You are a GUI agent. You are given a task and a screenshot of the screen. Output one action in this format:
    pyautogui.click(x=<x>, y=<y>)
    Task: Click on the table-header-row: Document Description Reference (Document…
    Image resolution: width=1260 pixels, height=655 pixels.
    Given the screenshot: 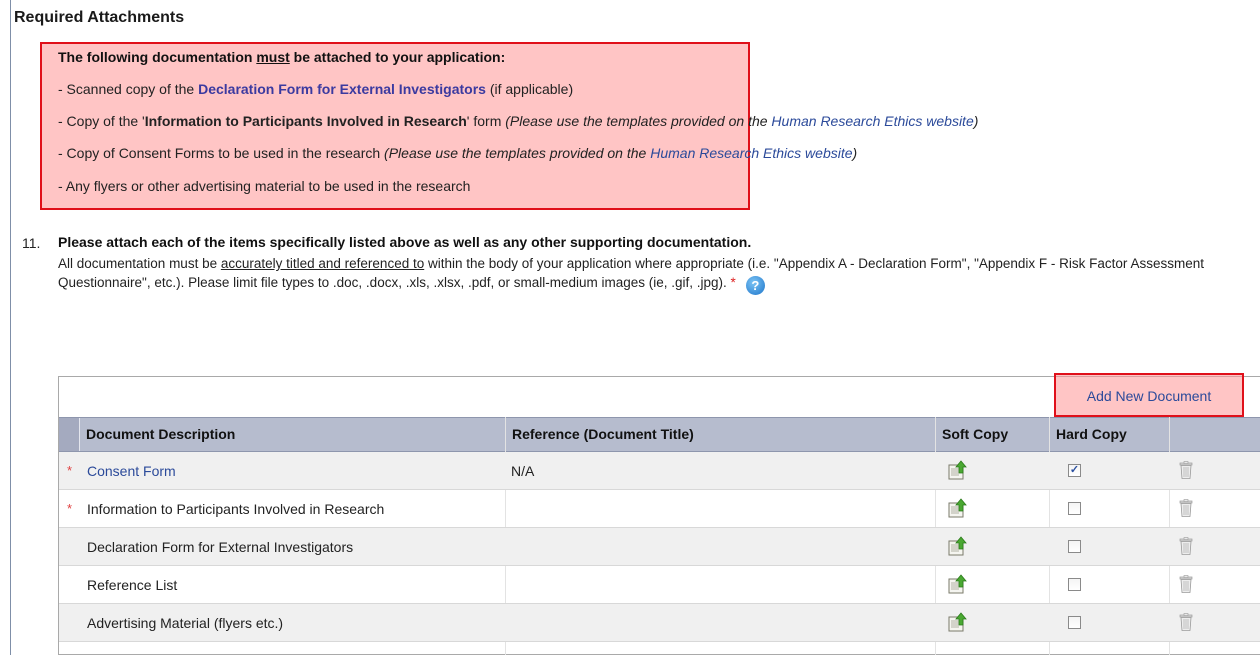 What is the action you would take?
    pyautogui.click(x=659, y=434)
    